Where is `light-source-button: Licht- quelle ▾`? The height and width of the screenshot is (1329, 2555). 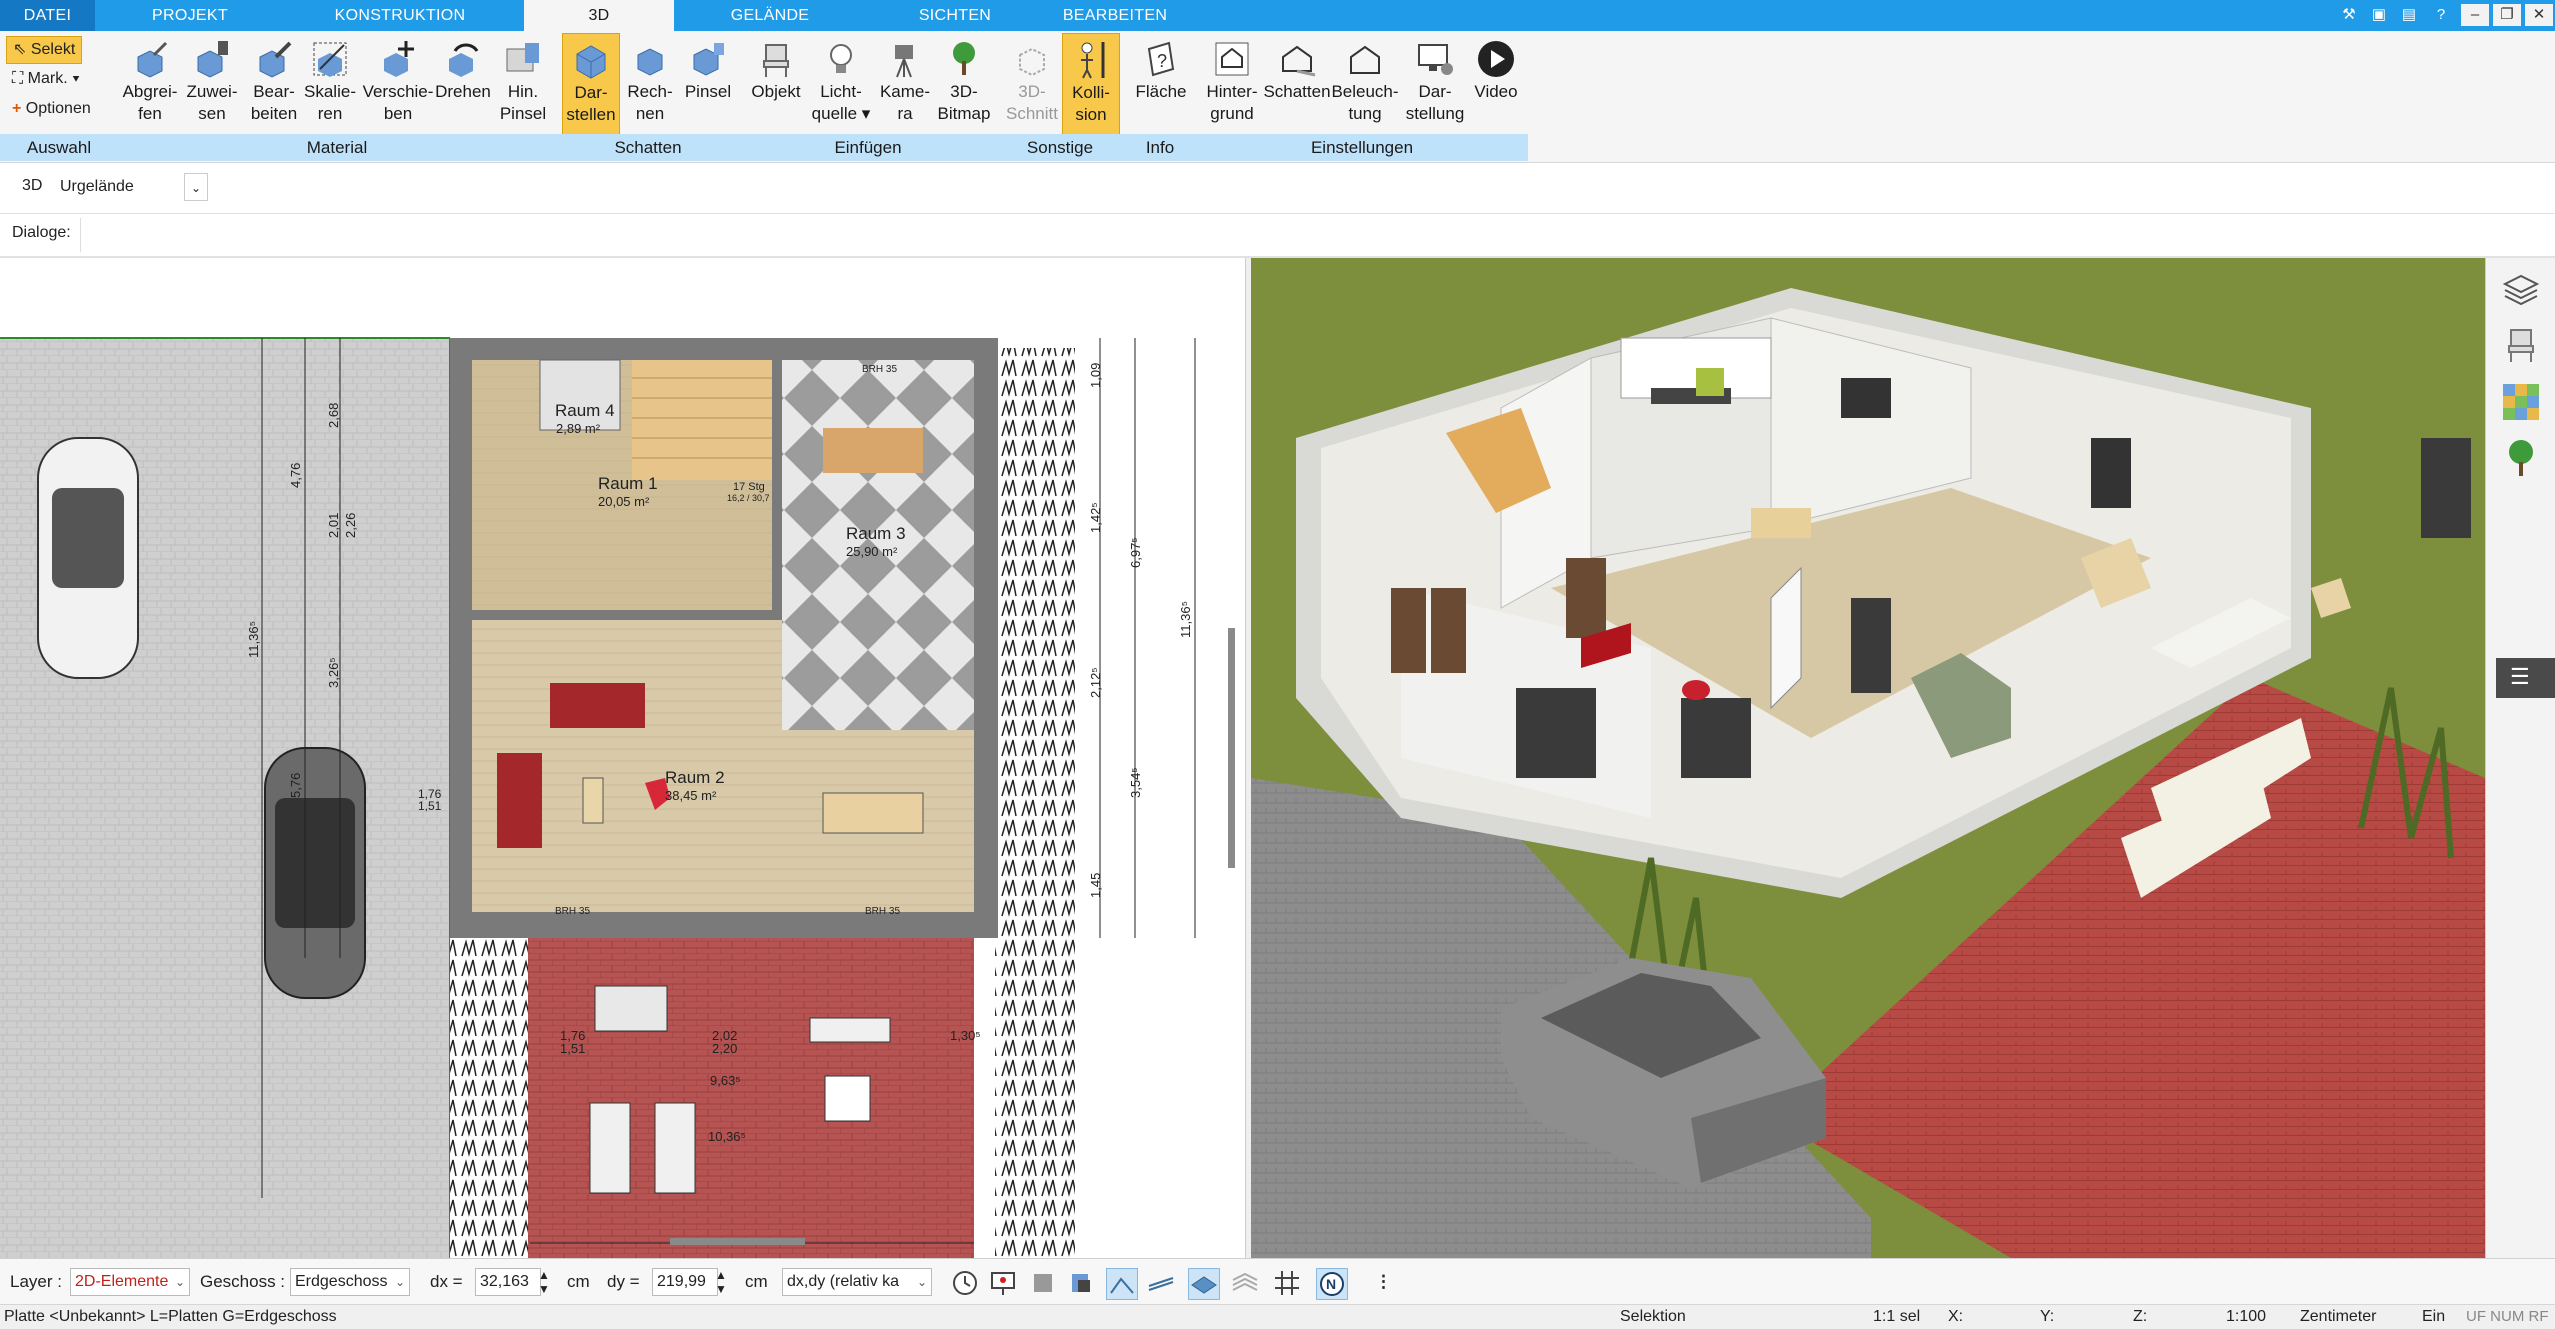 light-source-button: Licht- quelle ▾ is located at coordinates (841, 85).